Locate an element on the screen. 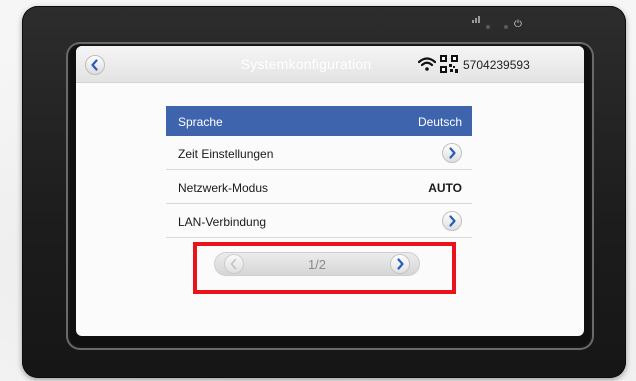 This screenshot has width=636, height=381. settings-row-label: LAN-Verbindung is located at coordinates (222, 222).